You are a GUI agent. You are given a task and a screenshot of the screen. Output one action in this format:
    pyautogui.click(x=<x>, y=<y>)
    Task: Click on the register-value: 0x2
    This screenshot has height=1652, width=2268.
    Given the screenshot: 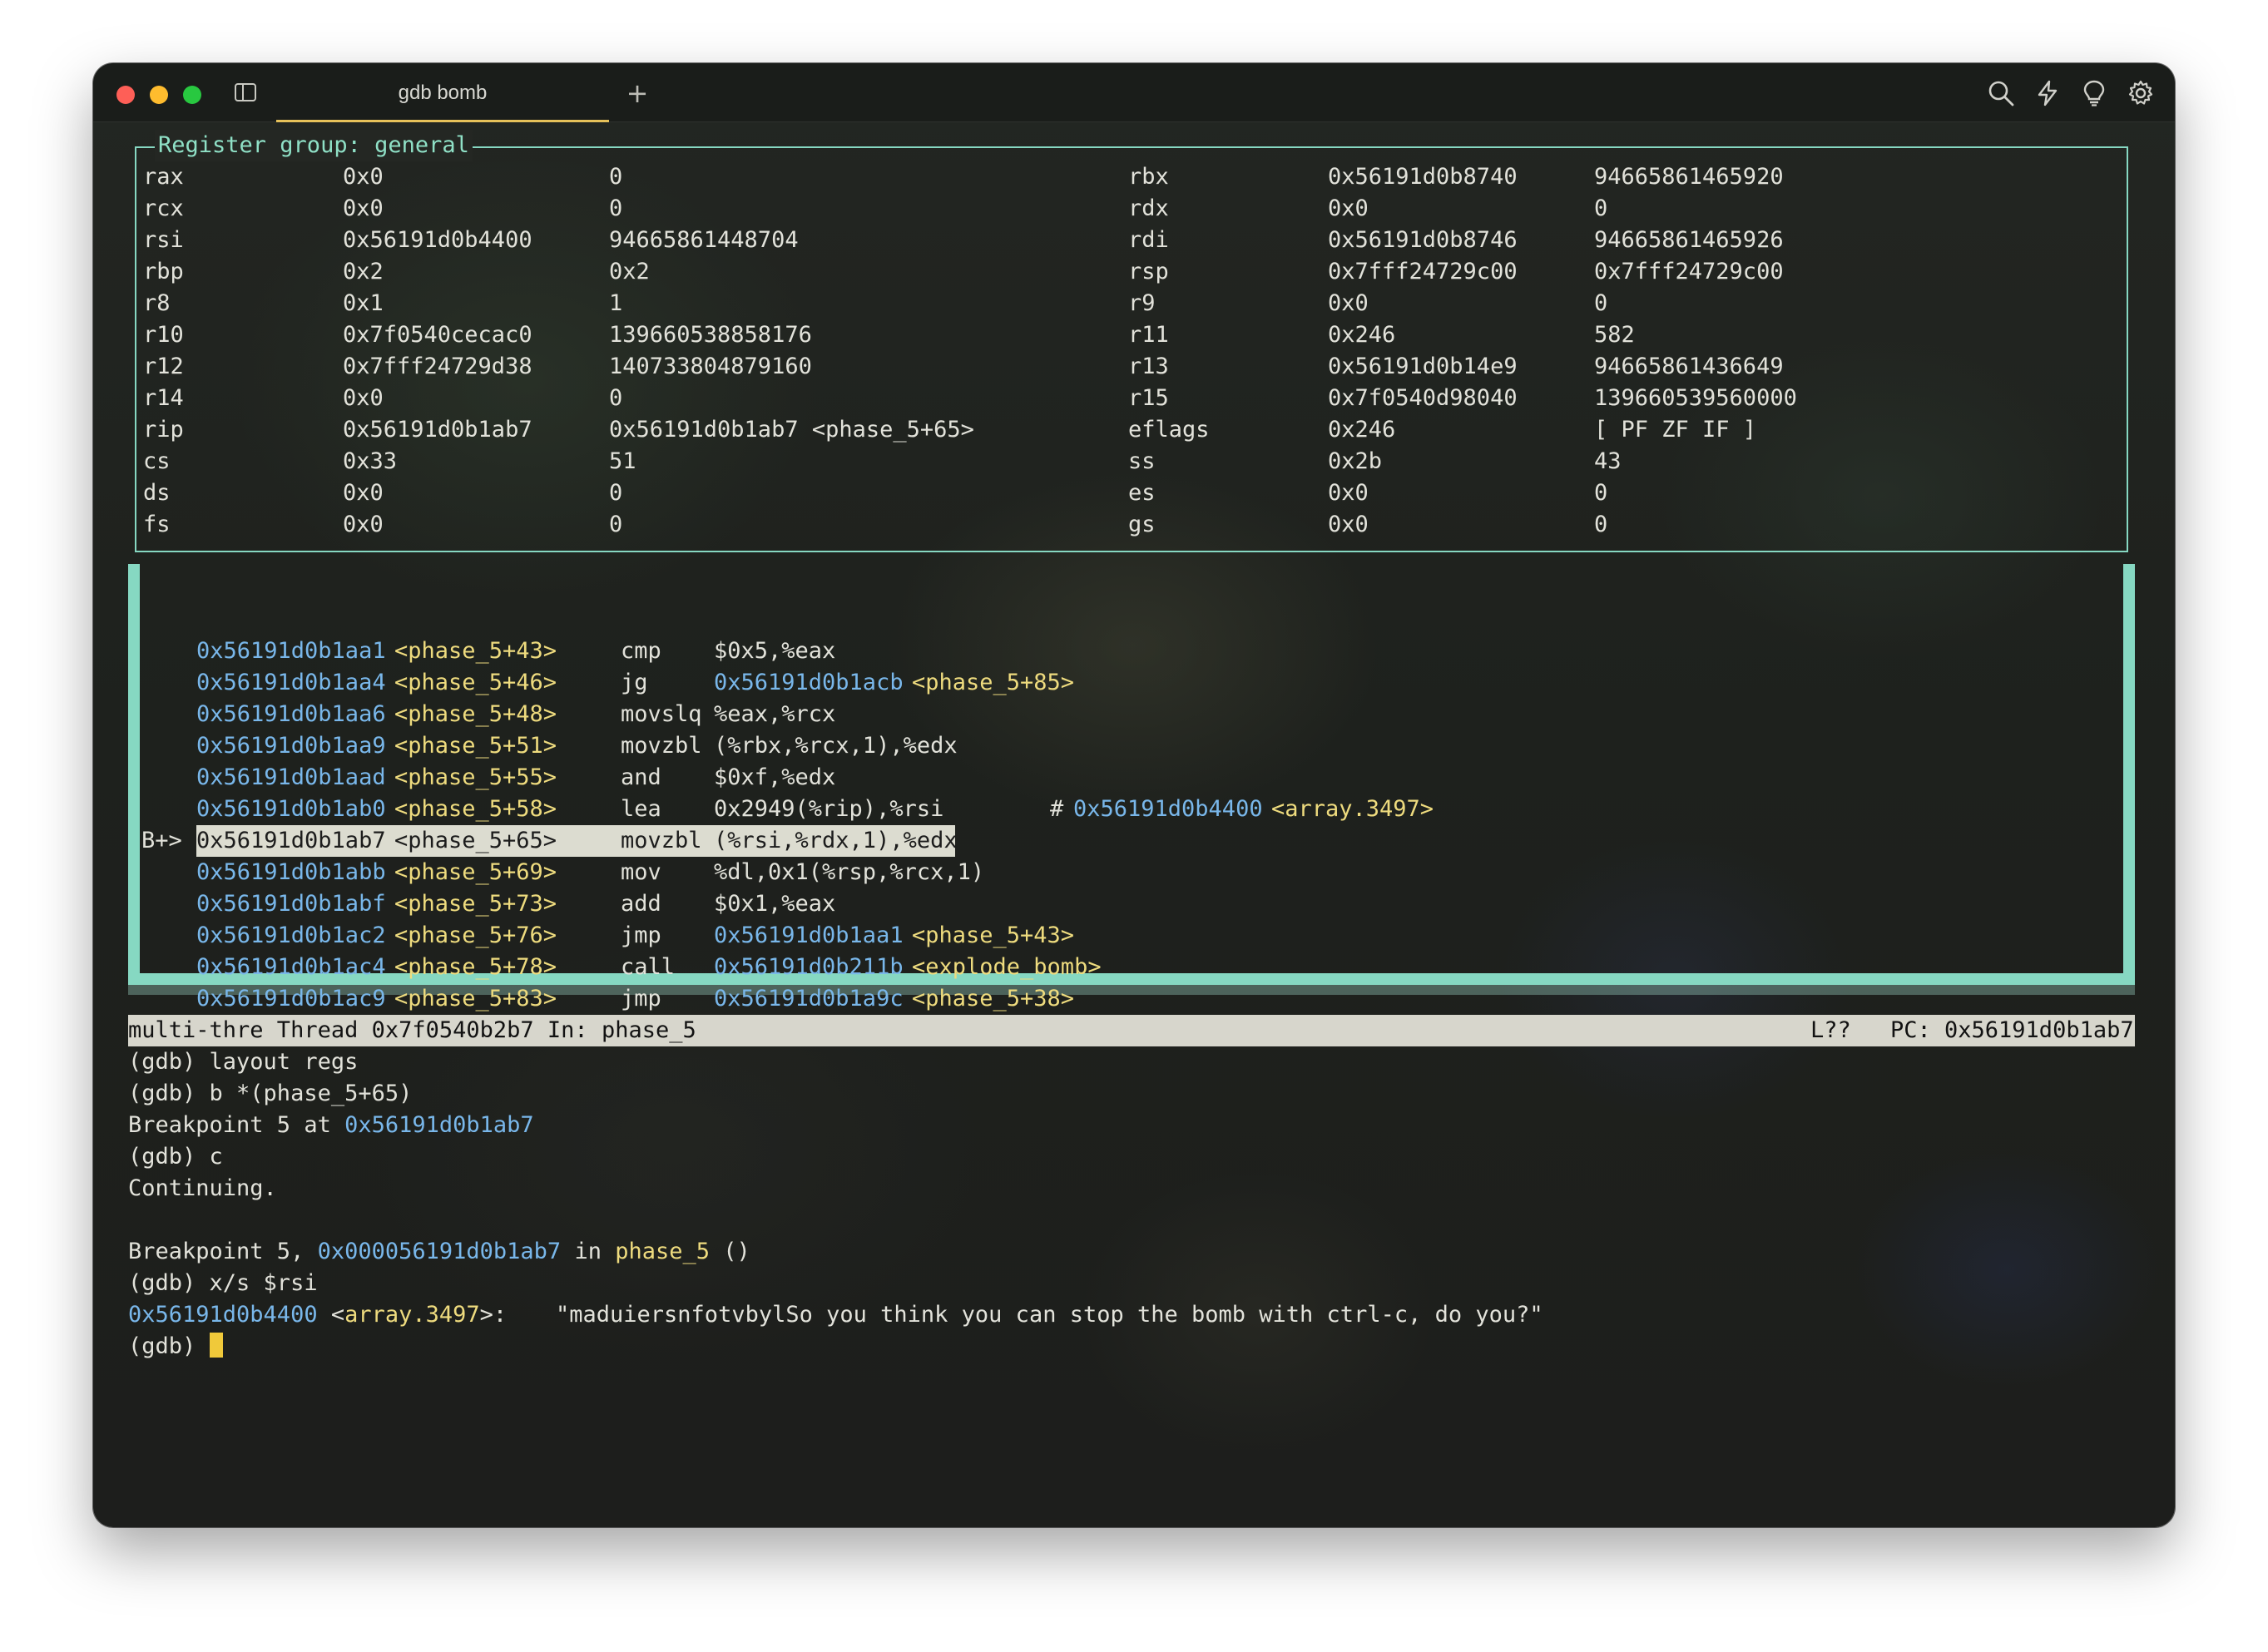 What is the action you would take?
    pyautogui.click(x=629, y=271)
    